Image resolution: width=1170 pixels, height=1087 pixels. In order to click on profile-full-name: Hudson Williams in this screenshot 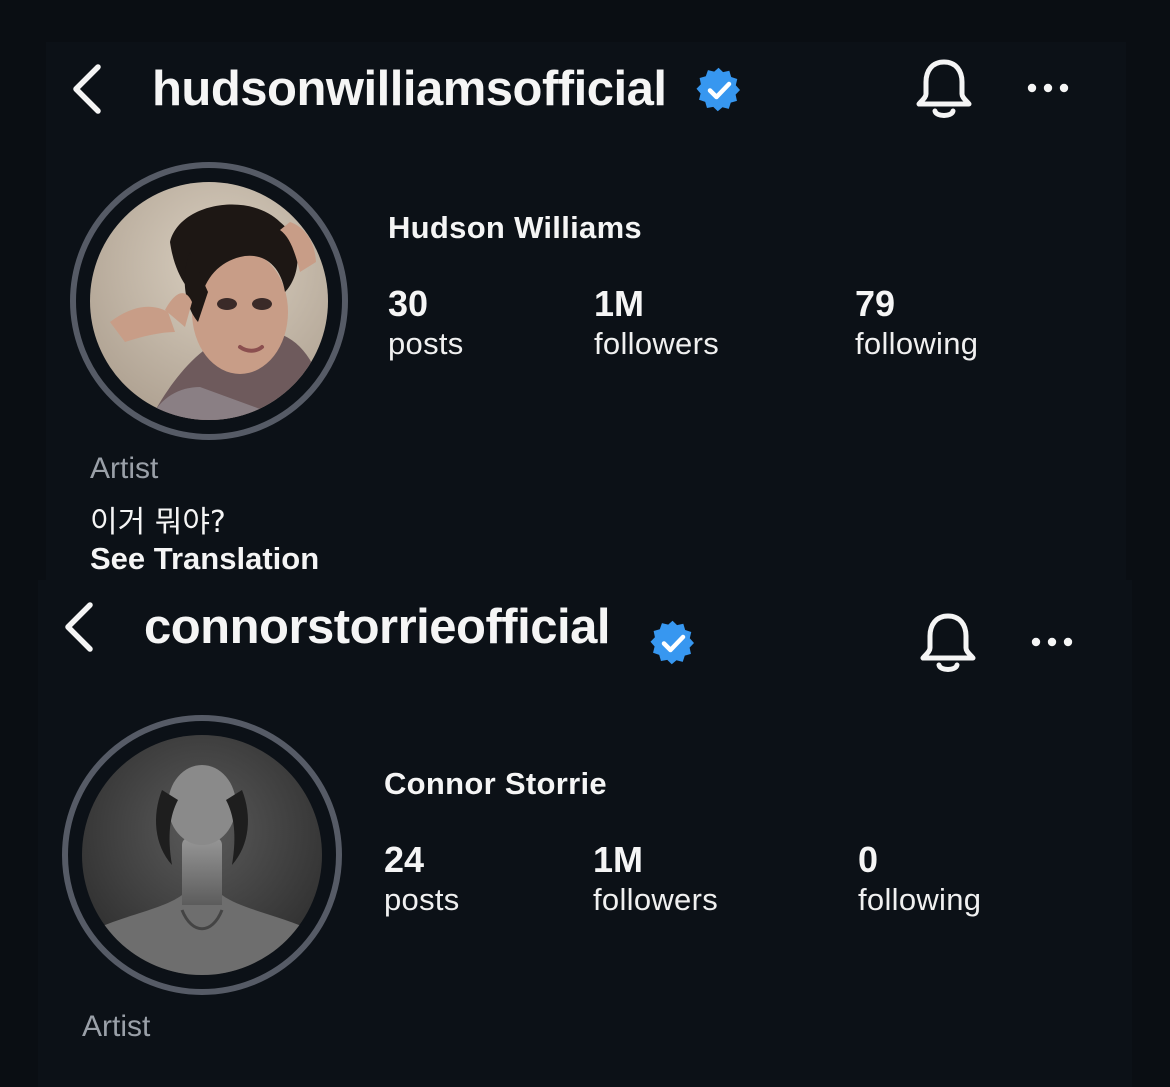, I will do `click(515, 227)`.